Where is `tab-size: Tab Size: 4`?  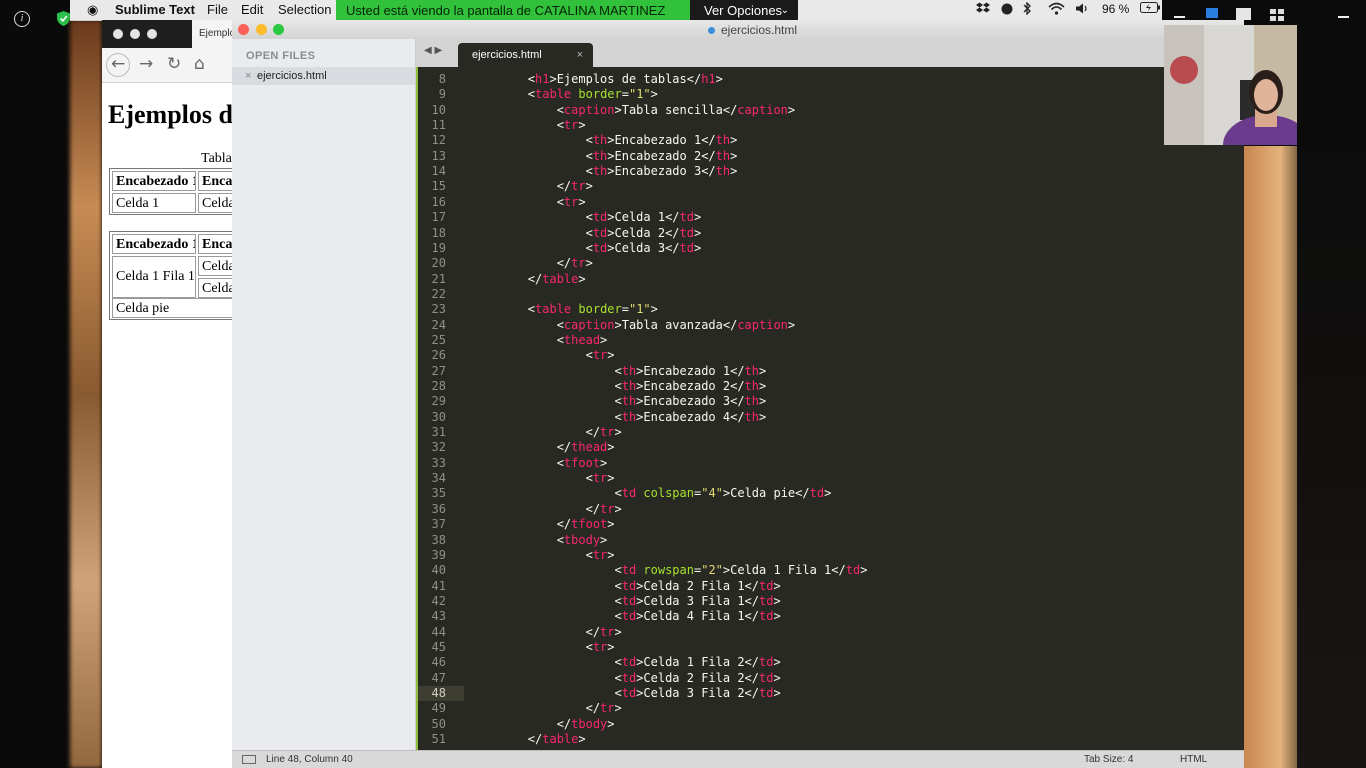 tab-size: Tab Size: 4 is located at coordinates (1108, 759).